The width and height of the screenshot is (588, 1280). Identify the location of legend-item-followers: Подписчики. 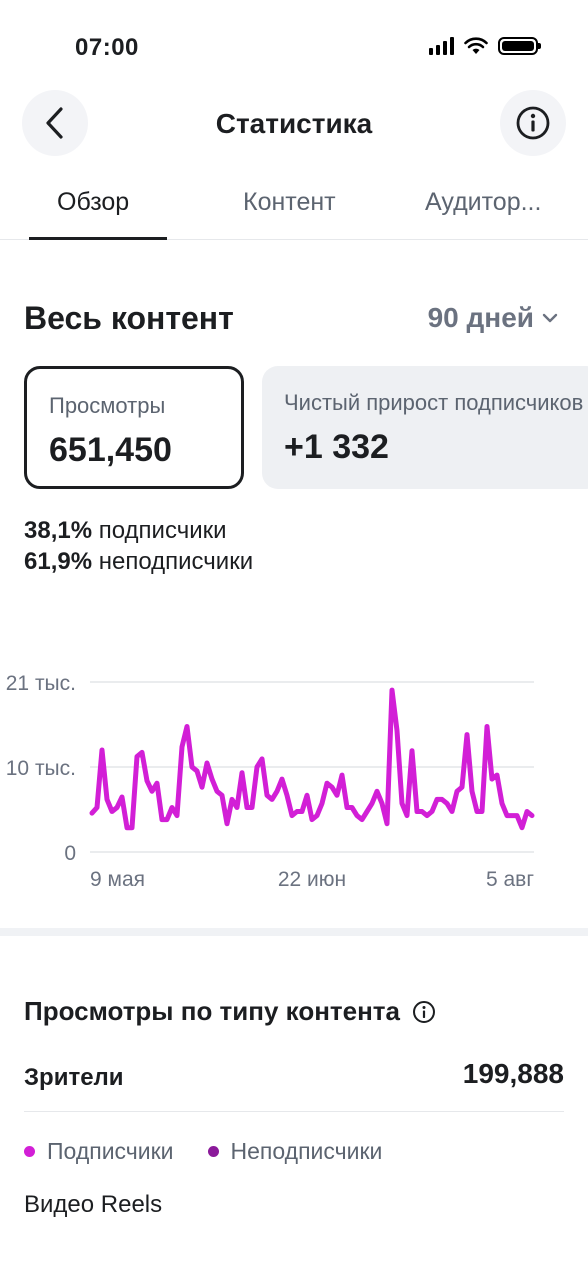
(99, 1151).